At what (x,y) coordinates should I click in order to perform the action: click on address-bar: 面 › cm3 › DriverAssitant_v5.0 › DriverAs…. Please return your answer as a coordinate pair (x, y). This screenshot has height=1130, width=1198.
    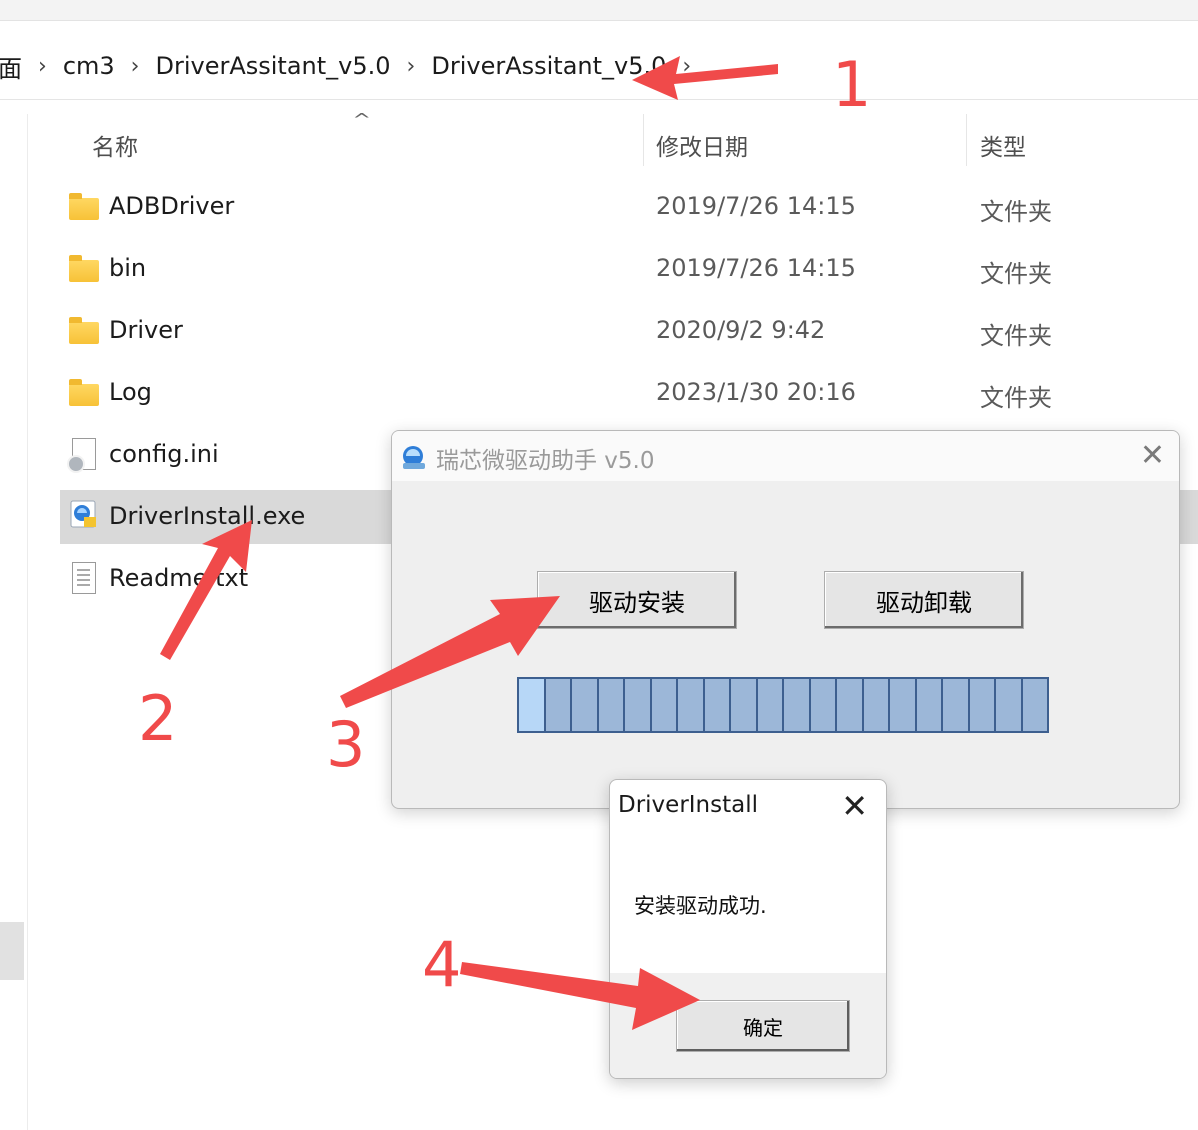
    Looking at the image, I should click on (599, 66).